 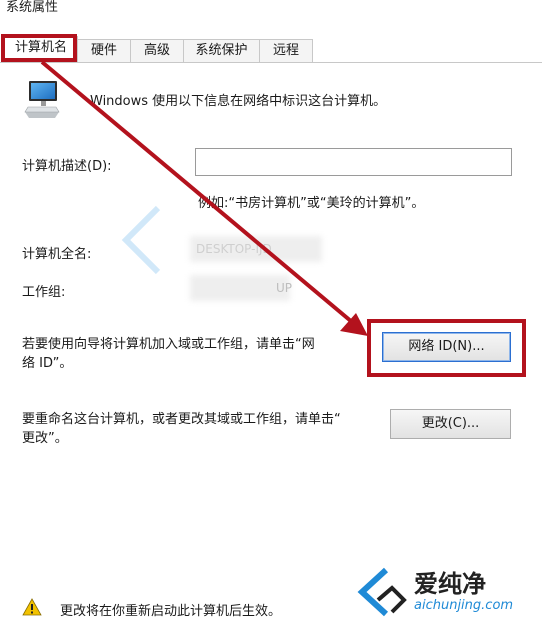 I want to click on watermark-url: aichunjing.com, so click(x=464, y=605).